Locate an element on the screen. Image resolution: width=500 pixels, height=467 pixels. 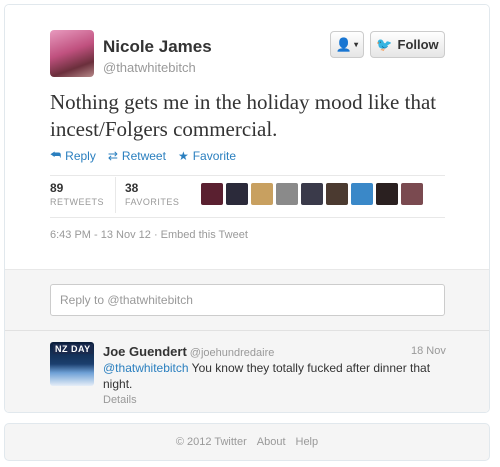
reply-mention: @thatwhitebitch is located at coordinates (146, 368).